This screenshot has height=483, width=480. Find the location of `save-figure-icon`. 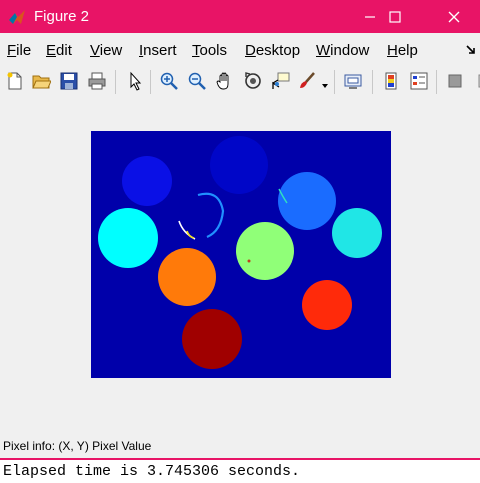

save-figure-icon is located at coordinates (69, 81).